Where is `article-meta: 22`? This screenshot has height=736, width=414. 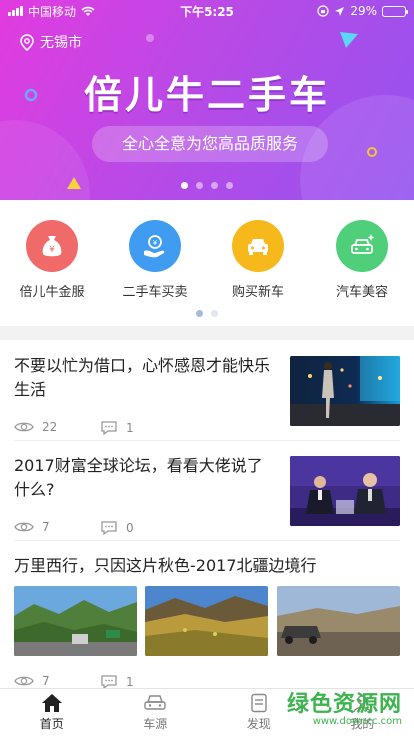
article-meta: 22 is located at coordinates (35, 427).